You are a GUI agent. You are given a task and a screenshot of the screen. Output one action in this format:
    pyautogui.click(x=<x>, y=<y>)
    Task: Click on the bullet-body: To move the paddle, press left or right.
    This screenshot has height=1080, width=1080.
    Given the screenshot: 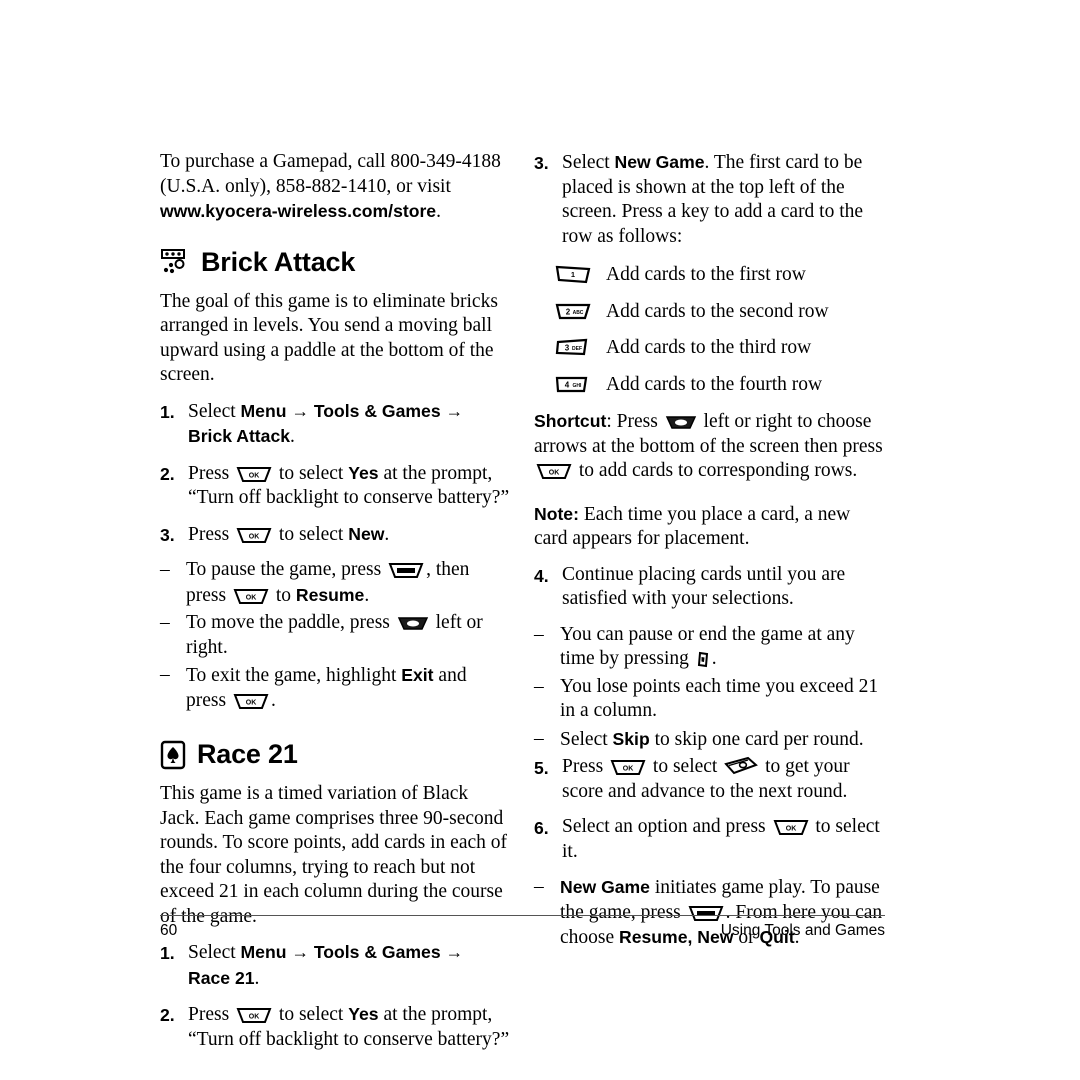 What is the action you would take?
    pyautogui.click(x=348, y=635)
    